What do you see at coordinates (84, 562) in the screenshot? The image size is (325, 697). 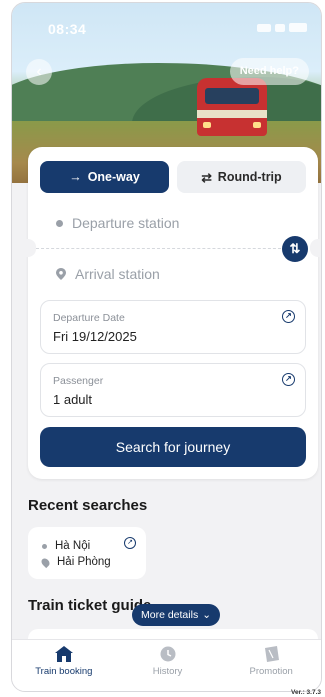 I see `recent-to: Hải Phòng` at bounding box center [84, 562].